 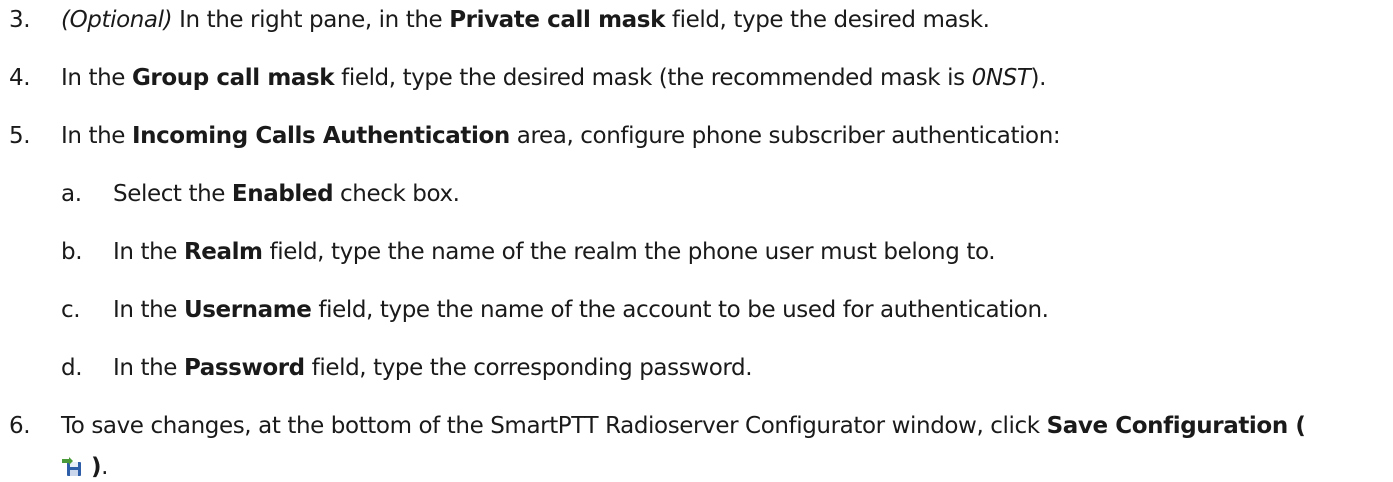 I want to click on checkbox-name-enabled: Enabled, so click(x=282, y=194).